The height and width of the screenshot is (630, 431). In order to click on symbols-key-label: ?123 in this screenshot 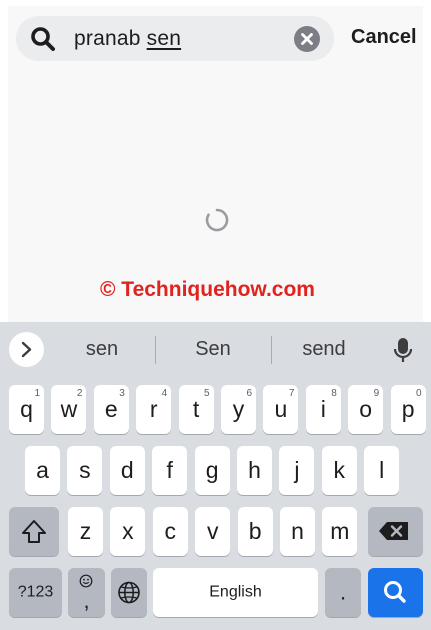, I will do `click(35, 592)`.